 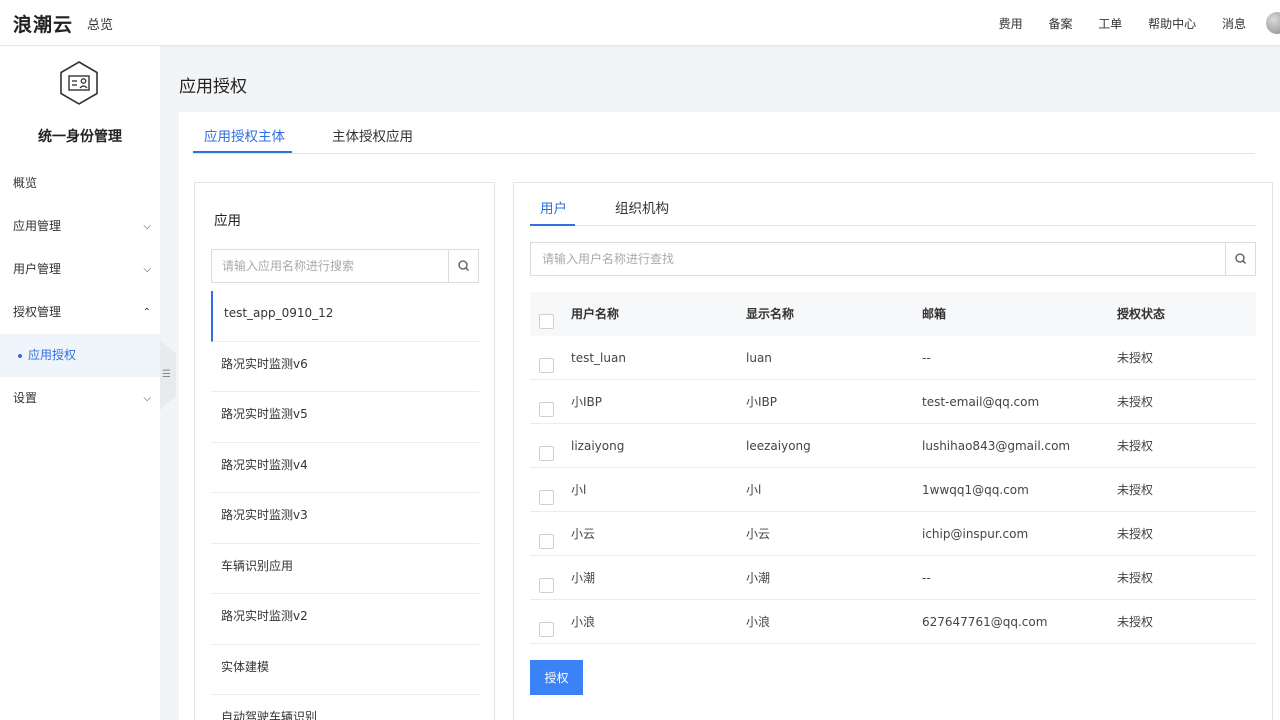 I want to click on app-search, so click(x=345, y=266).